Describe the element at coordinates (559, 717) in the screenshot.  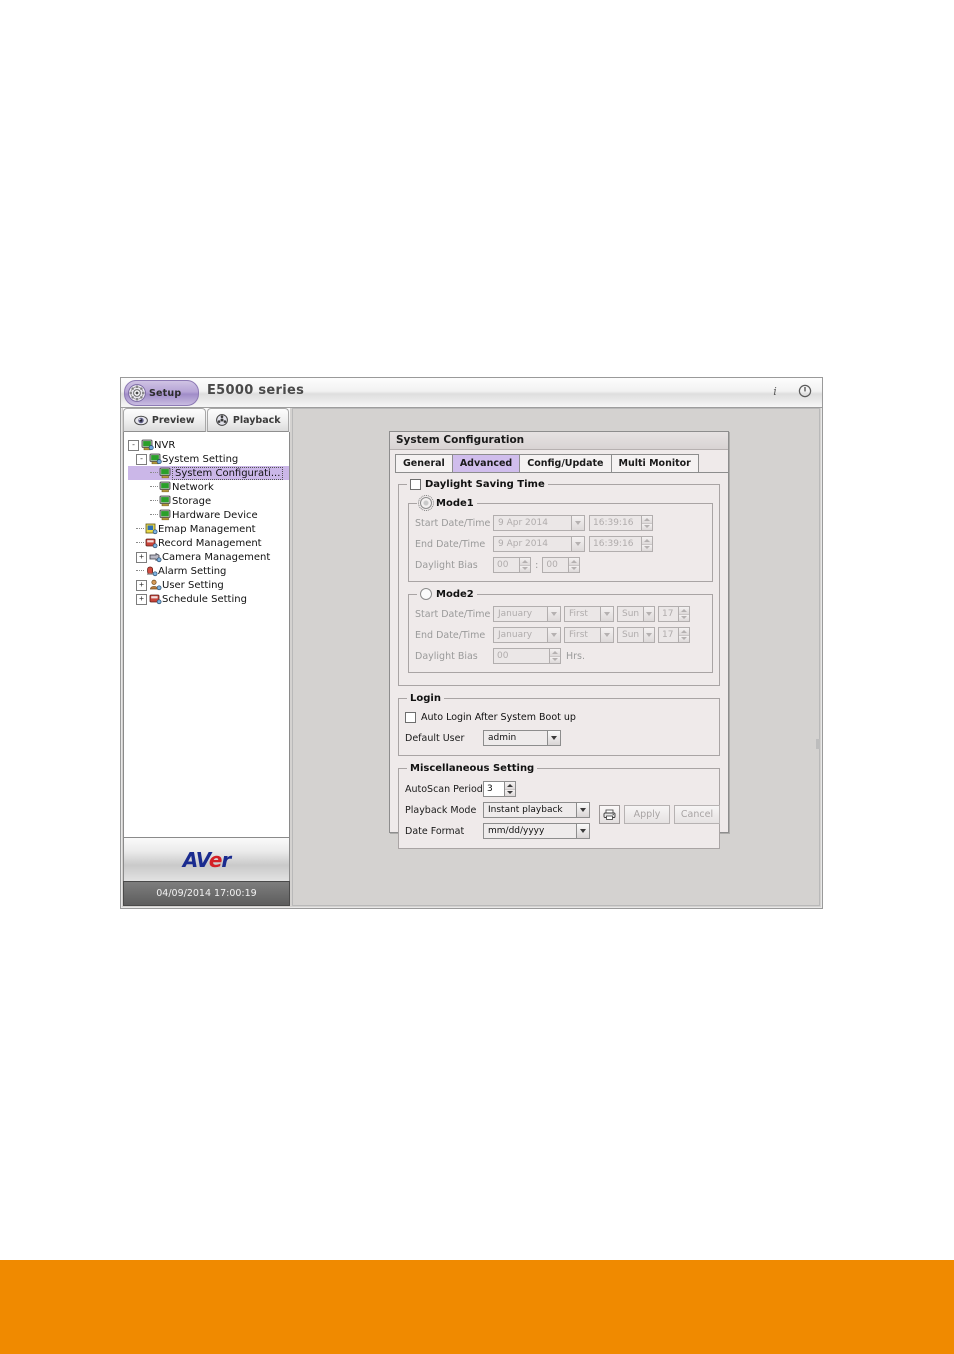
I see `auto-login-row: Auto Login After System Boot up` at that location.